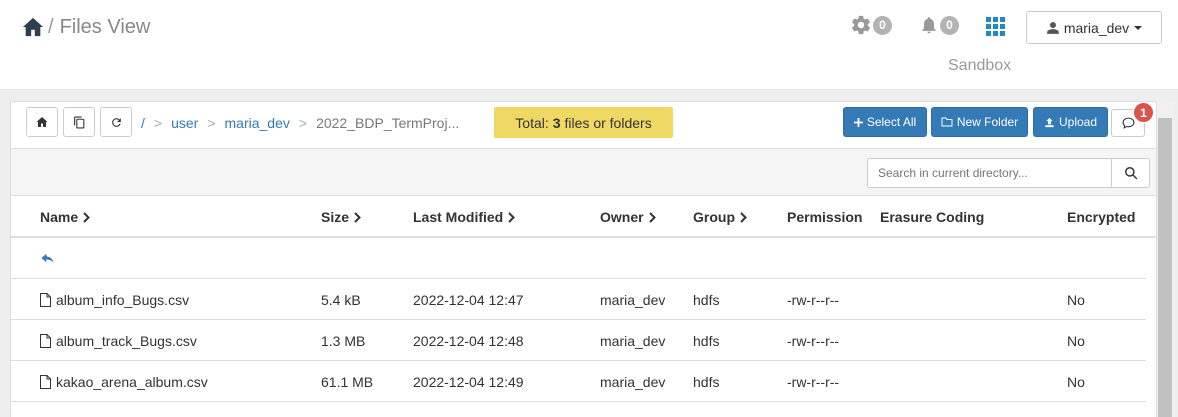  I want to click on breadcrumb-item-user: user, so click(184, 123).